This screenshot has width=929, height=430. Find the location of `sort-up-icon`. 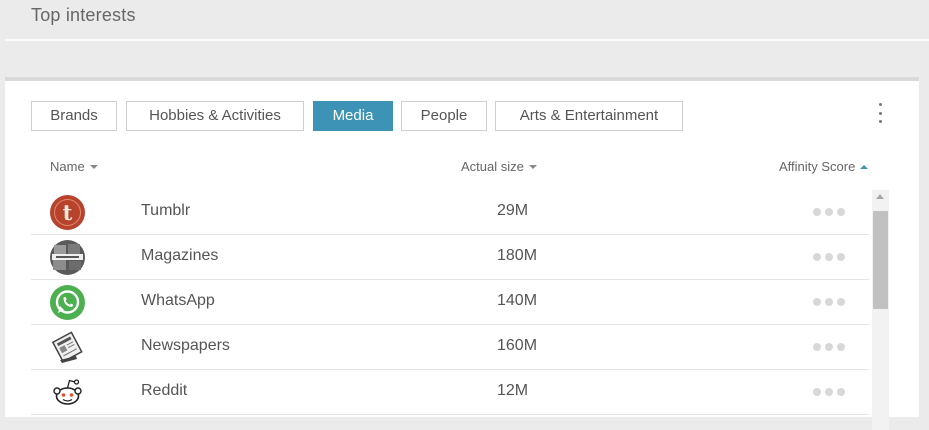

sort-up-icon is located at coordinates (864, 167).